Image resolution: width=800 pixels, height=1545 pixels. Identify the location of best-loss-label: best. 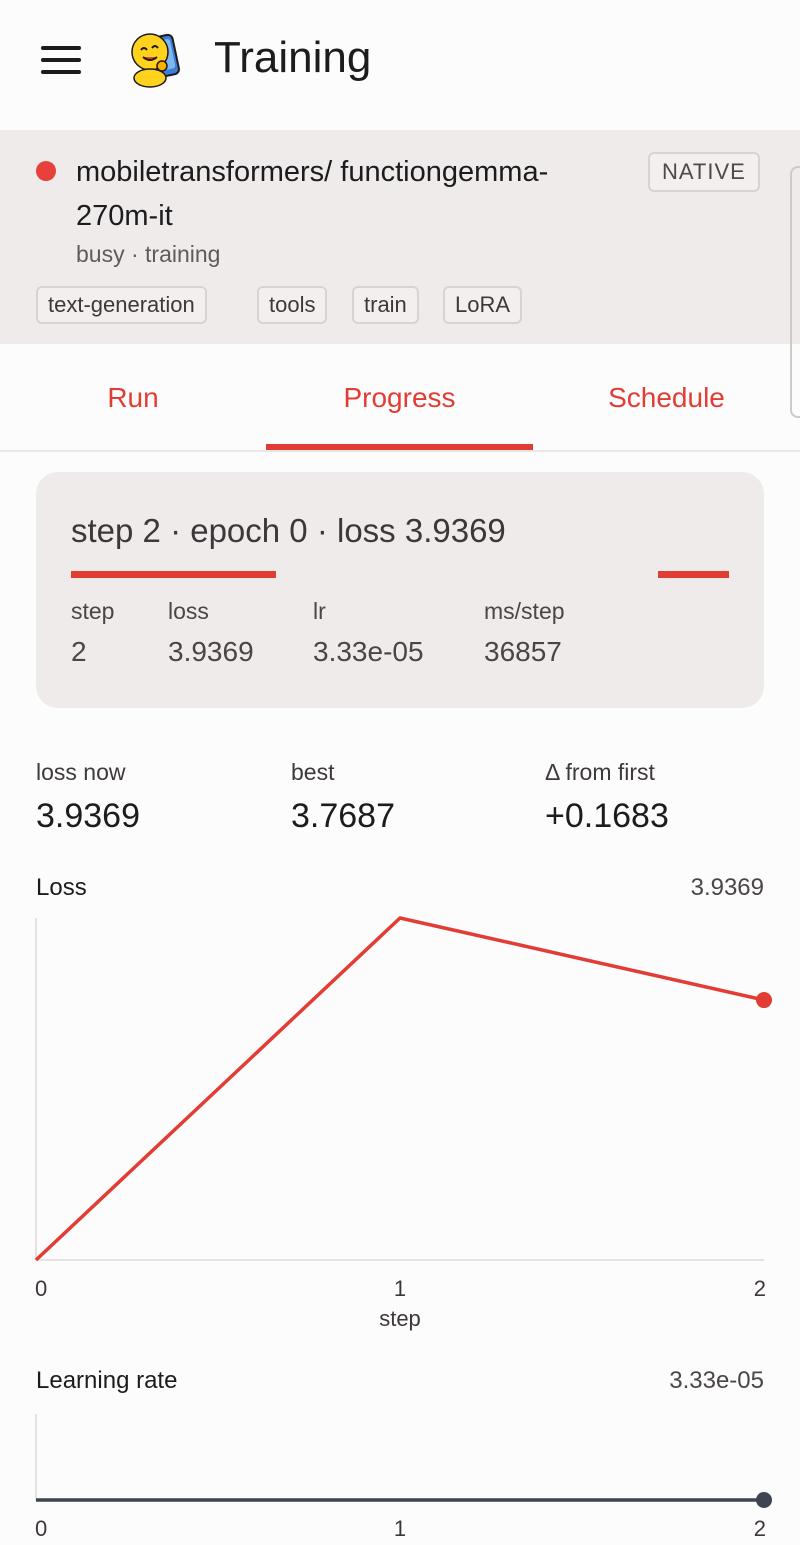
(313, 772).